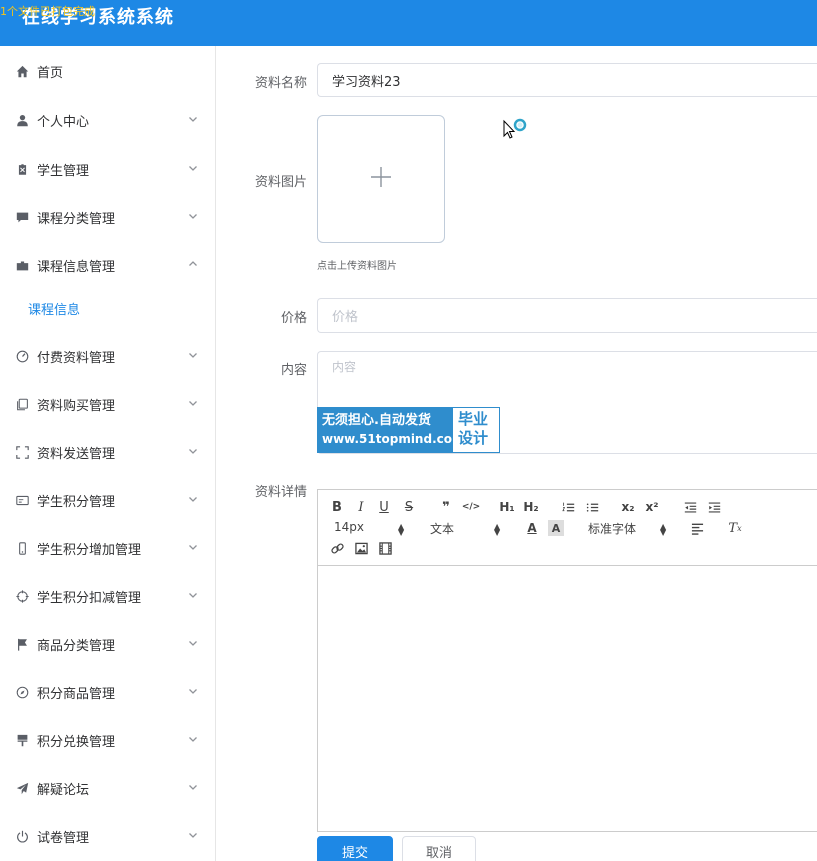  What do you see at coordinates (735, 528) in the screenshot?
I see `clear-format-icon: Tx` at bounding box center [735, 528].